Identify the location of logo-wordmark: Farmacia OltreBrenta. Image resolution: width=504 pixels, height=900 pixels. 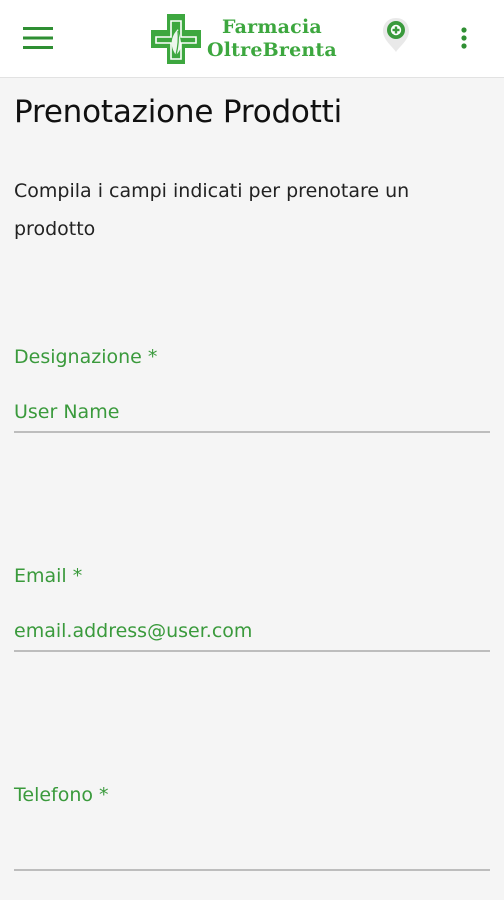
(272, 39).